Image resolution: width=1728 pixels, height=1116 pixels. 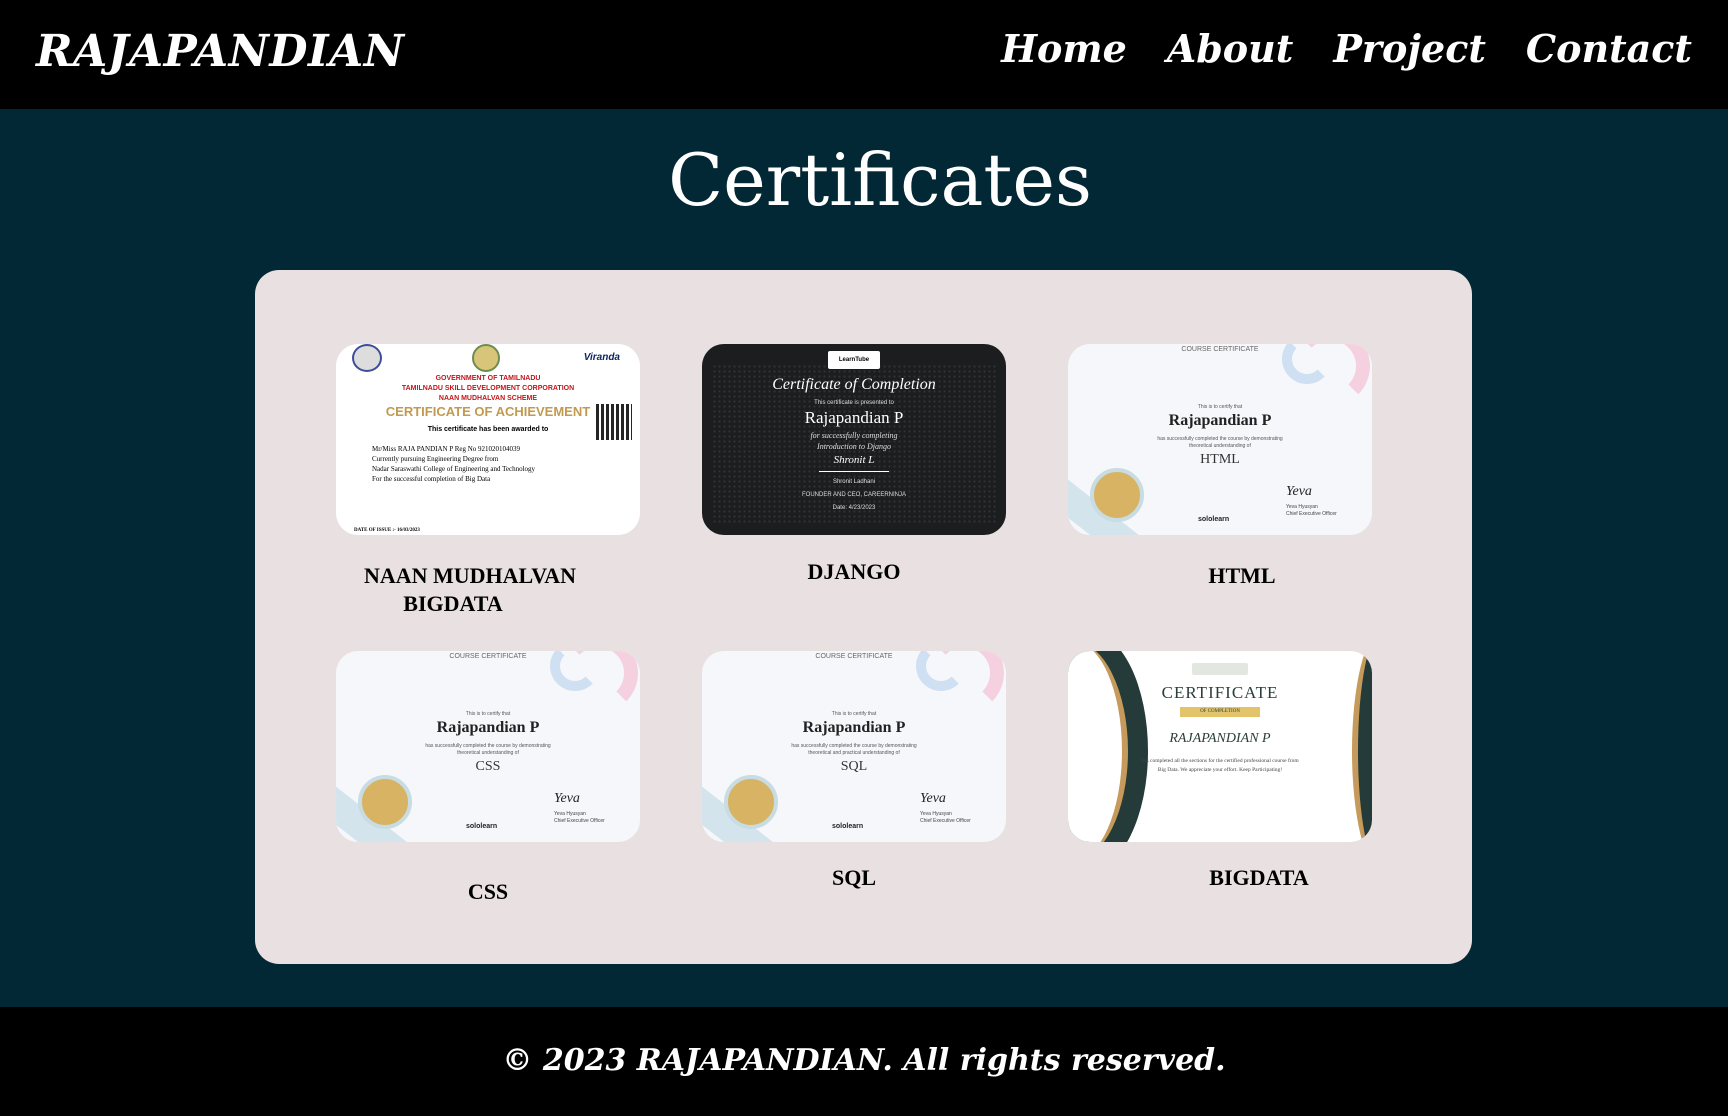 I want to click on cert-name: RAJAPANDIAN P, so click(x=1220, y=738).